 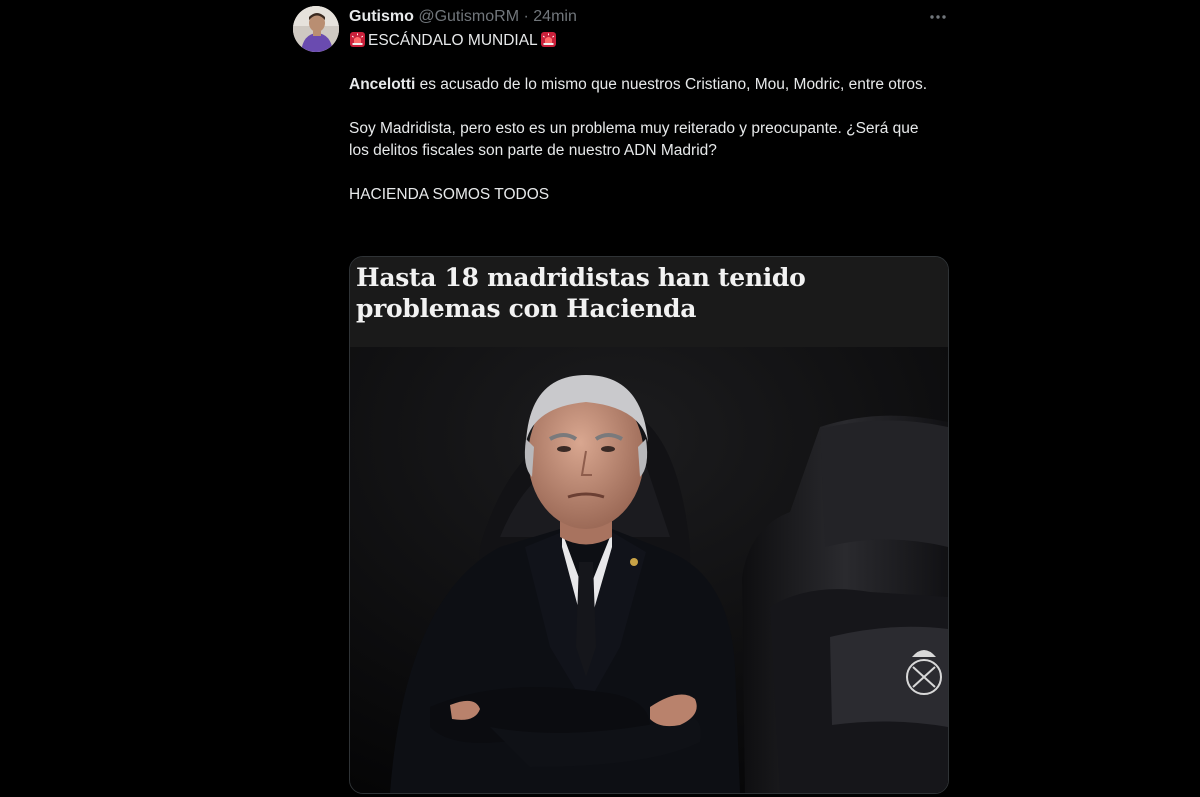 What do you see at coordinates (644, 41) in the screenshot?
I see `tweet-title-line: ESCÁNDALO MUNDIAL` at bounding box center [644, 41].